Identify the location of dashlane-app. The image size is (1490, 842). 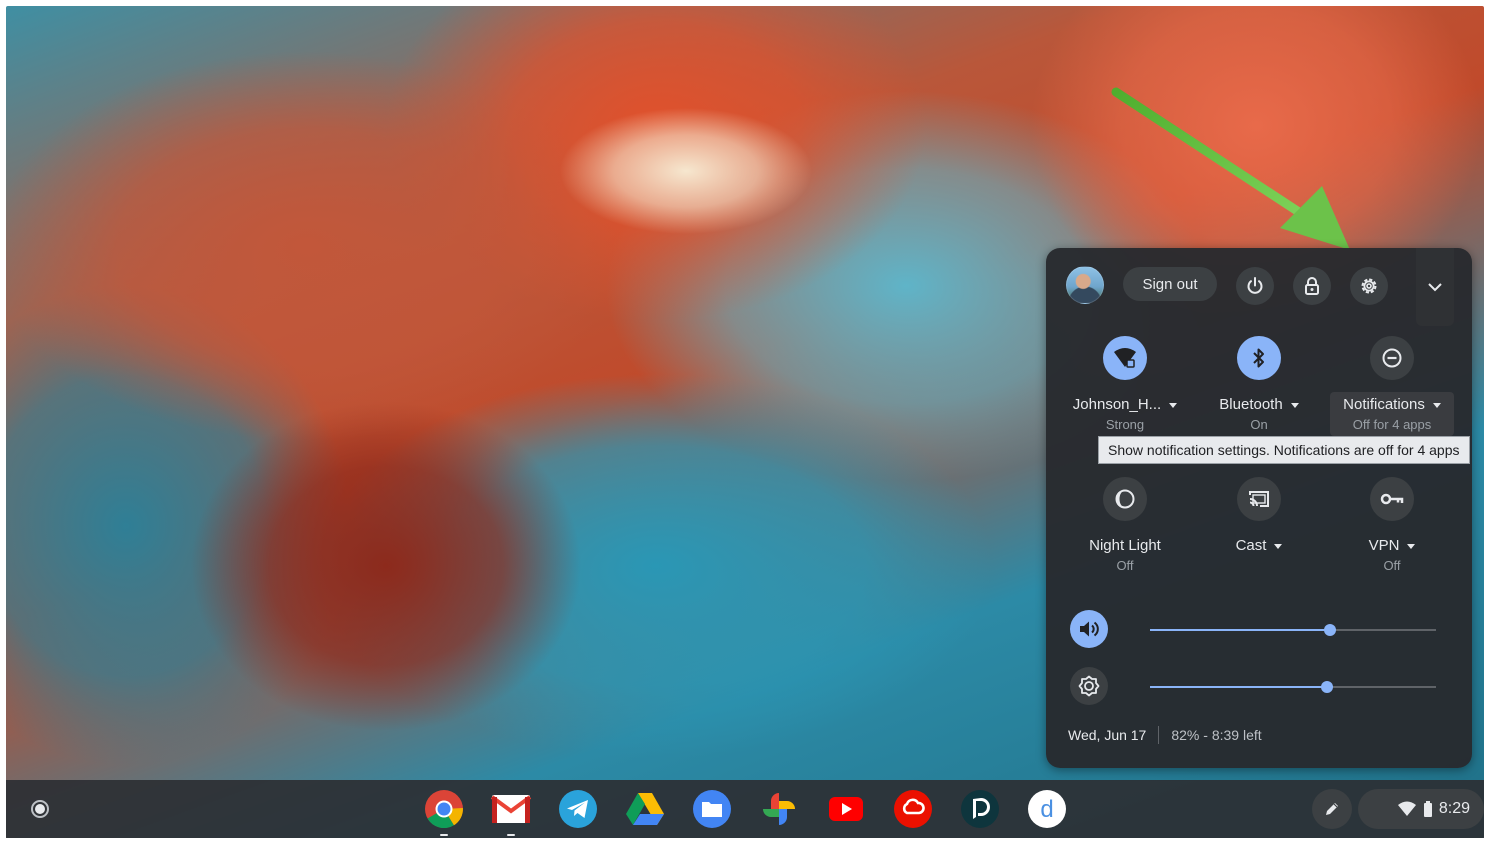
(980, 809).